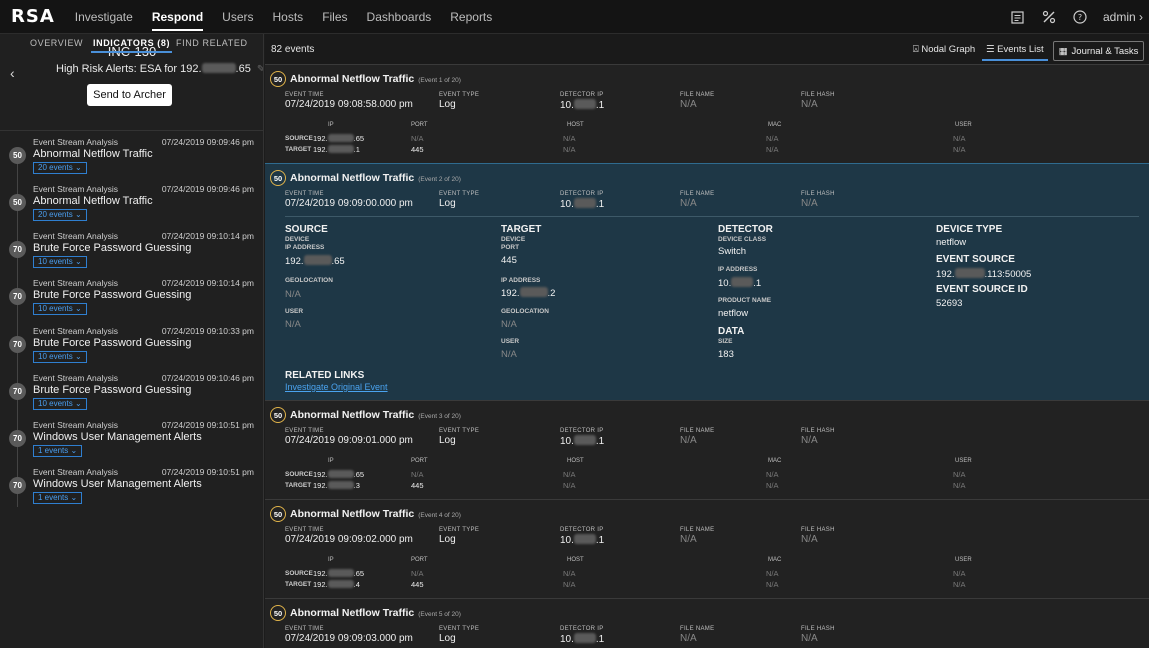  Describe the element at coordinates (697, 431) in the screenshot. I see `file-name-label: FILE NAME` at that location.